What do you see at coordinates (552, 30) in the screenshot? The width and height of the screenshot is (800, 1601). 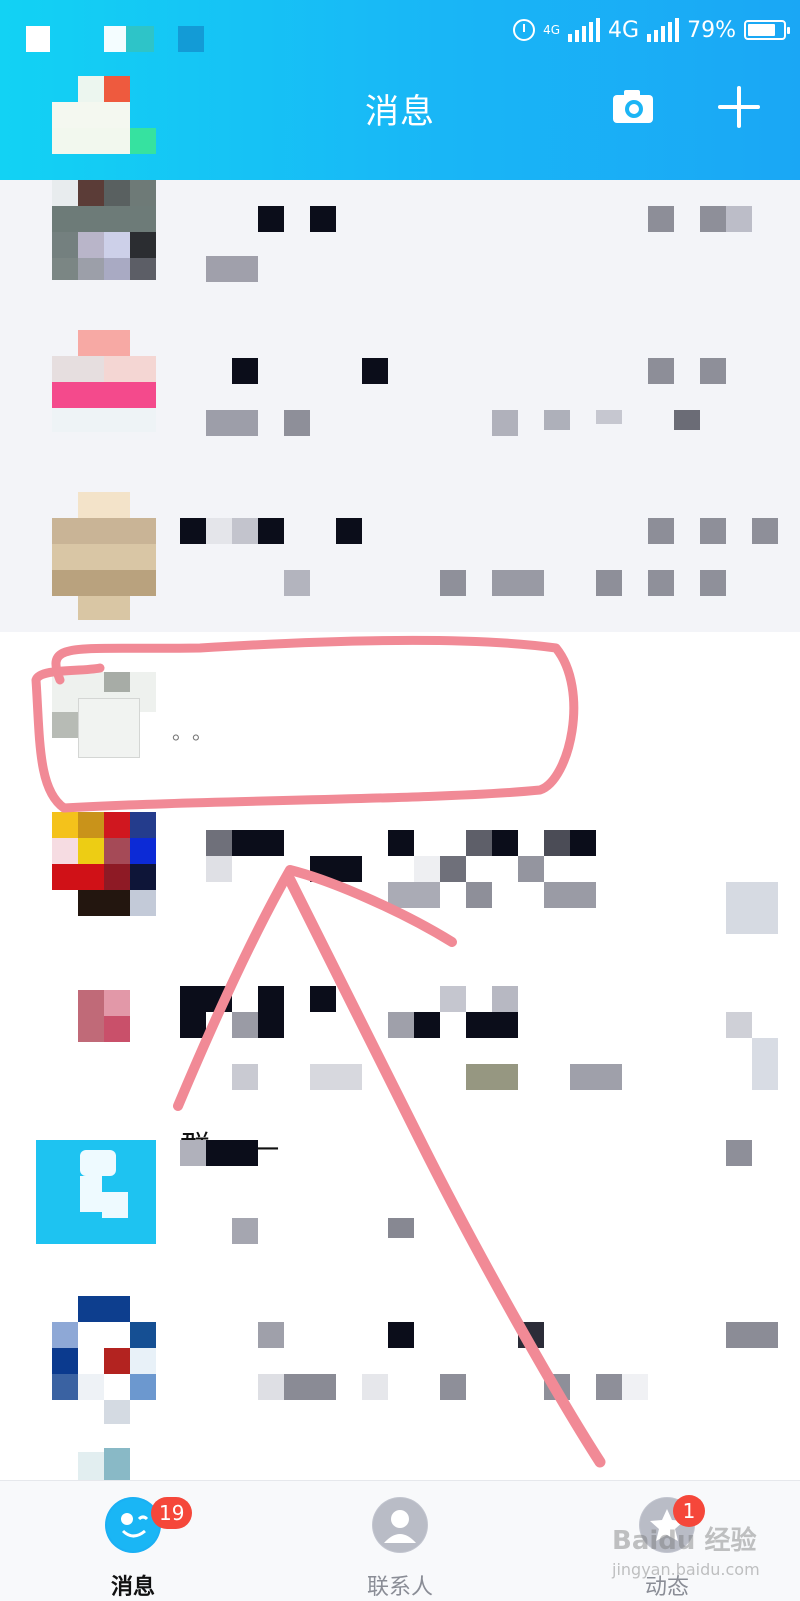 I see `network-top-label: 4G` at bounding box center [552, 30].